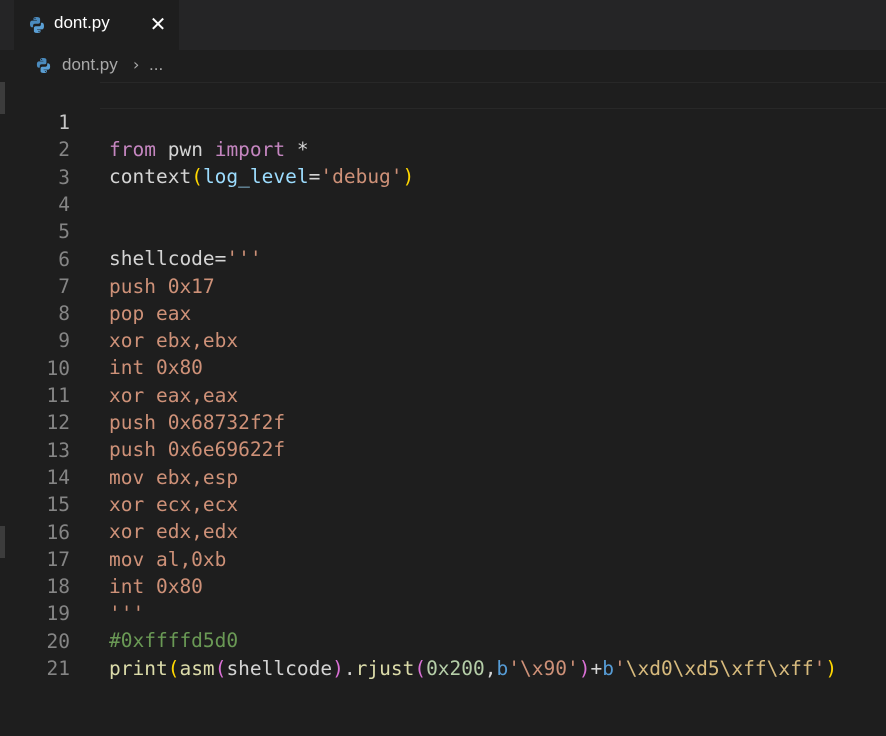 The height and width of the screenshot is (736, 886). Describe the element at coordinates (443, 449) in the screenshot. I see `code-line: 13 mov ebx,esp` at that location.